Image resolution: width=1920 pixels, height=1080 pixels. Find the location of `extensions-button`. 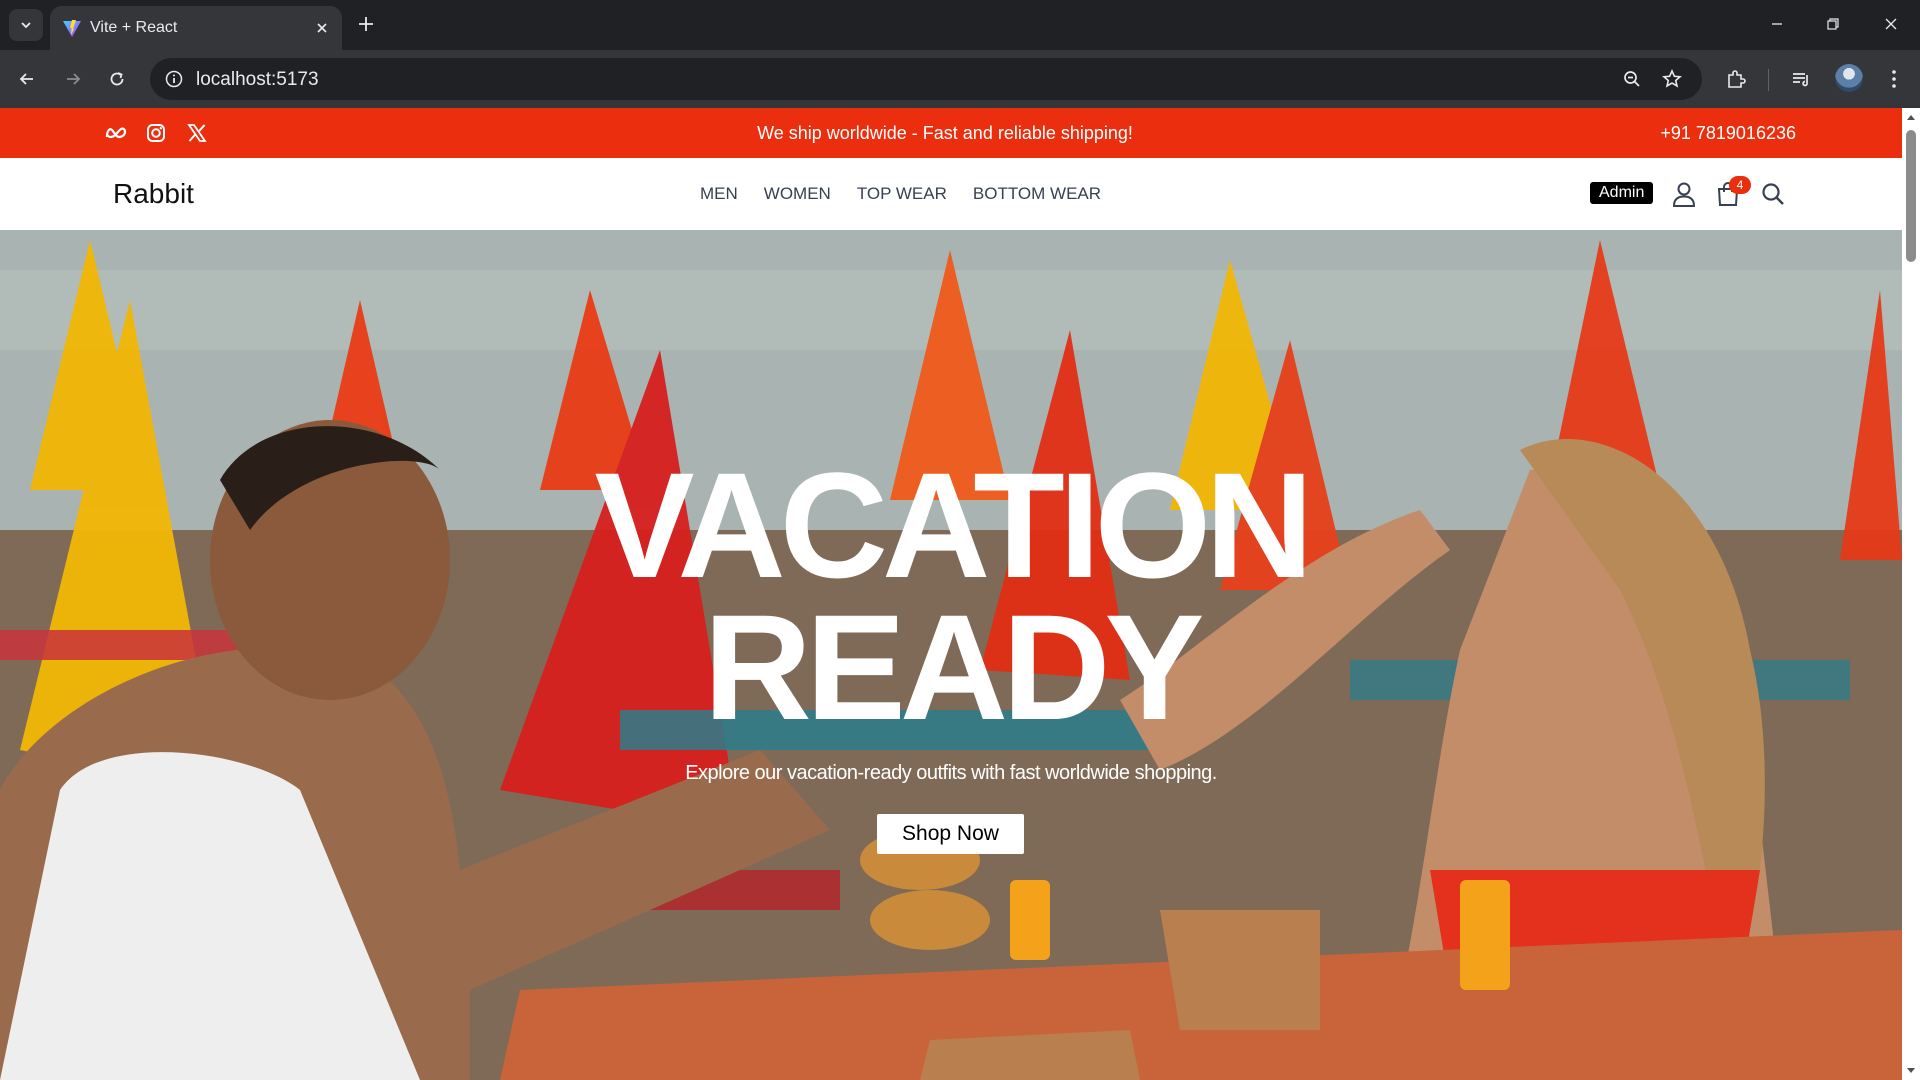

extensions-button is located at coordinates (1736, 79).